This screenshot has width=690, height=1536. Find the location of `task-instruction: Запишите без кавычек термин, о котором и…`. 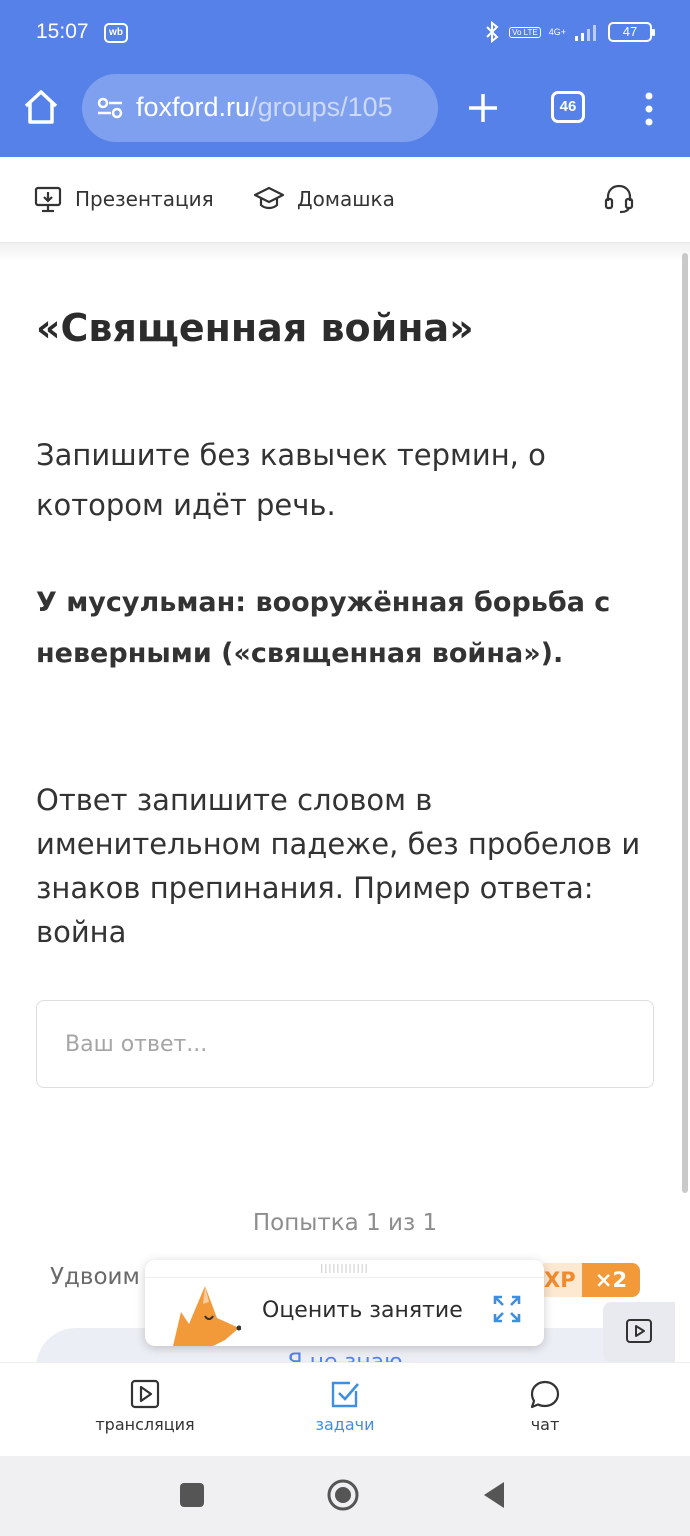

task-instruction: Запишите без кавычек термин, о котором и… is located at coordinates (291, 480).